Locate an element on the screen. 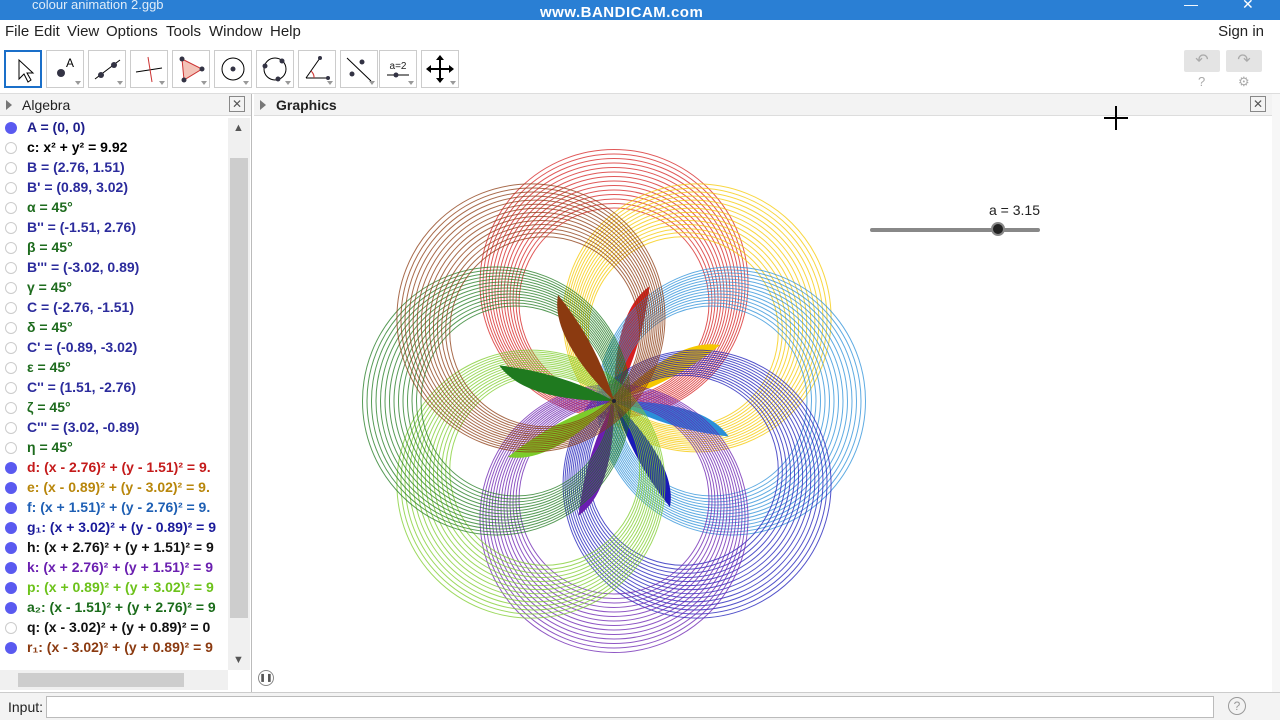  algebra-horizontal-scrollbar is located at coordinates (114, 680).